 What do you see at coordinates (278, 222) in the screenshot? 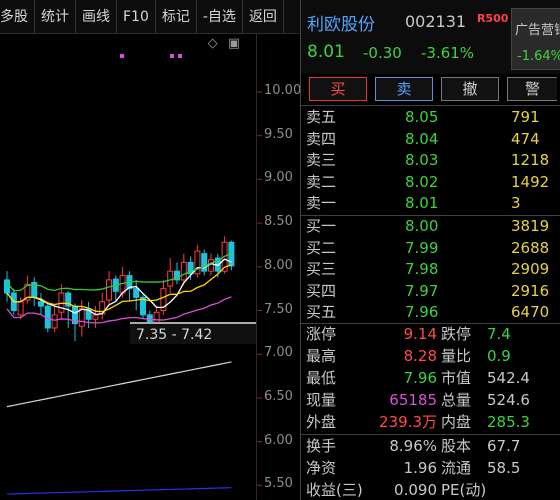
I see `price-tick-label: 8.50` at bounding box center [278, 222].